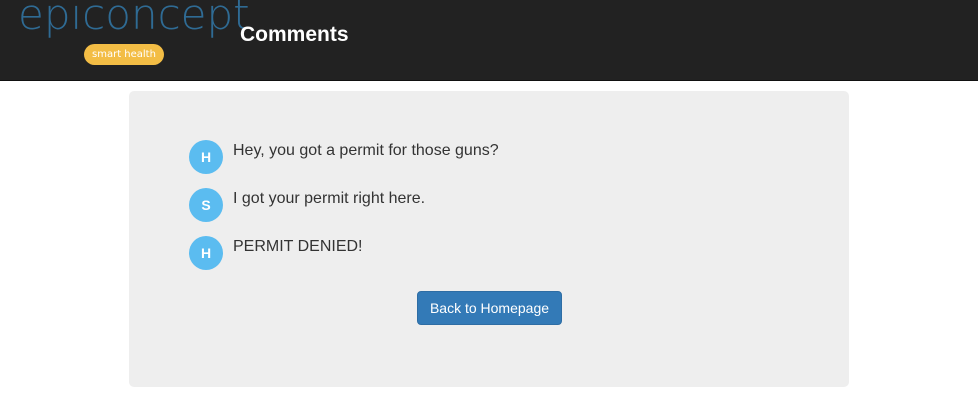 This screenshot has height=418, width=978. I want to click on avatar: S, so click(206, 205).